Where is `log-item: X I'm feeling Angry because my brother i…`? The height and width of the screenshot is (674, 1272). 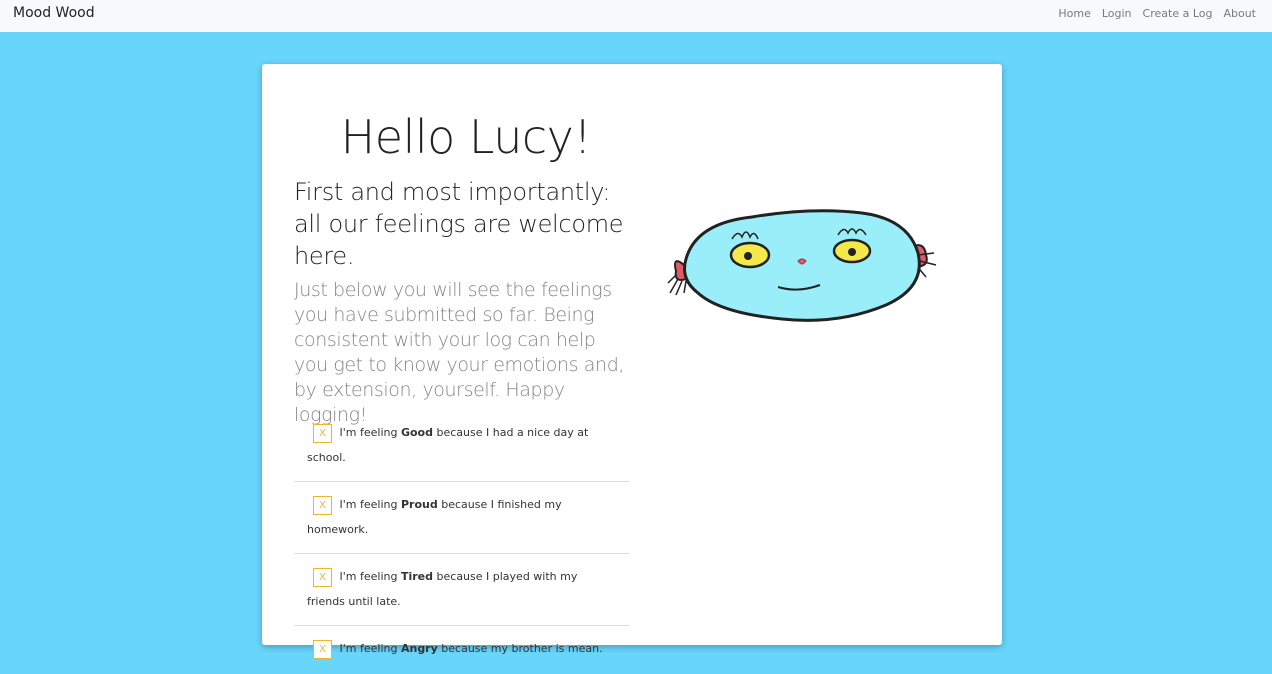
log-item: X I'm feeling Angry because my brother i… is located at coordinates (461, 649).